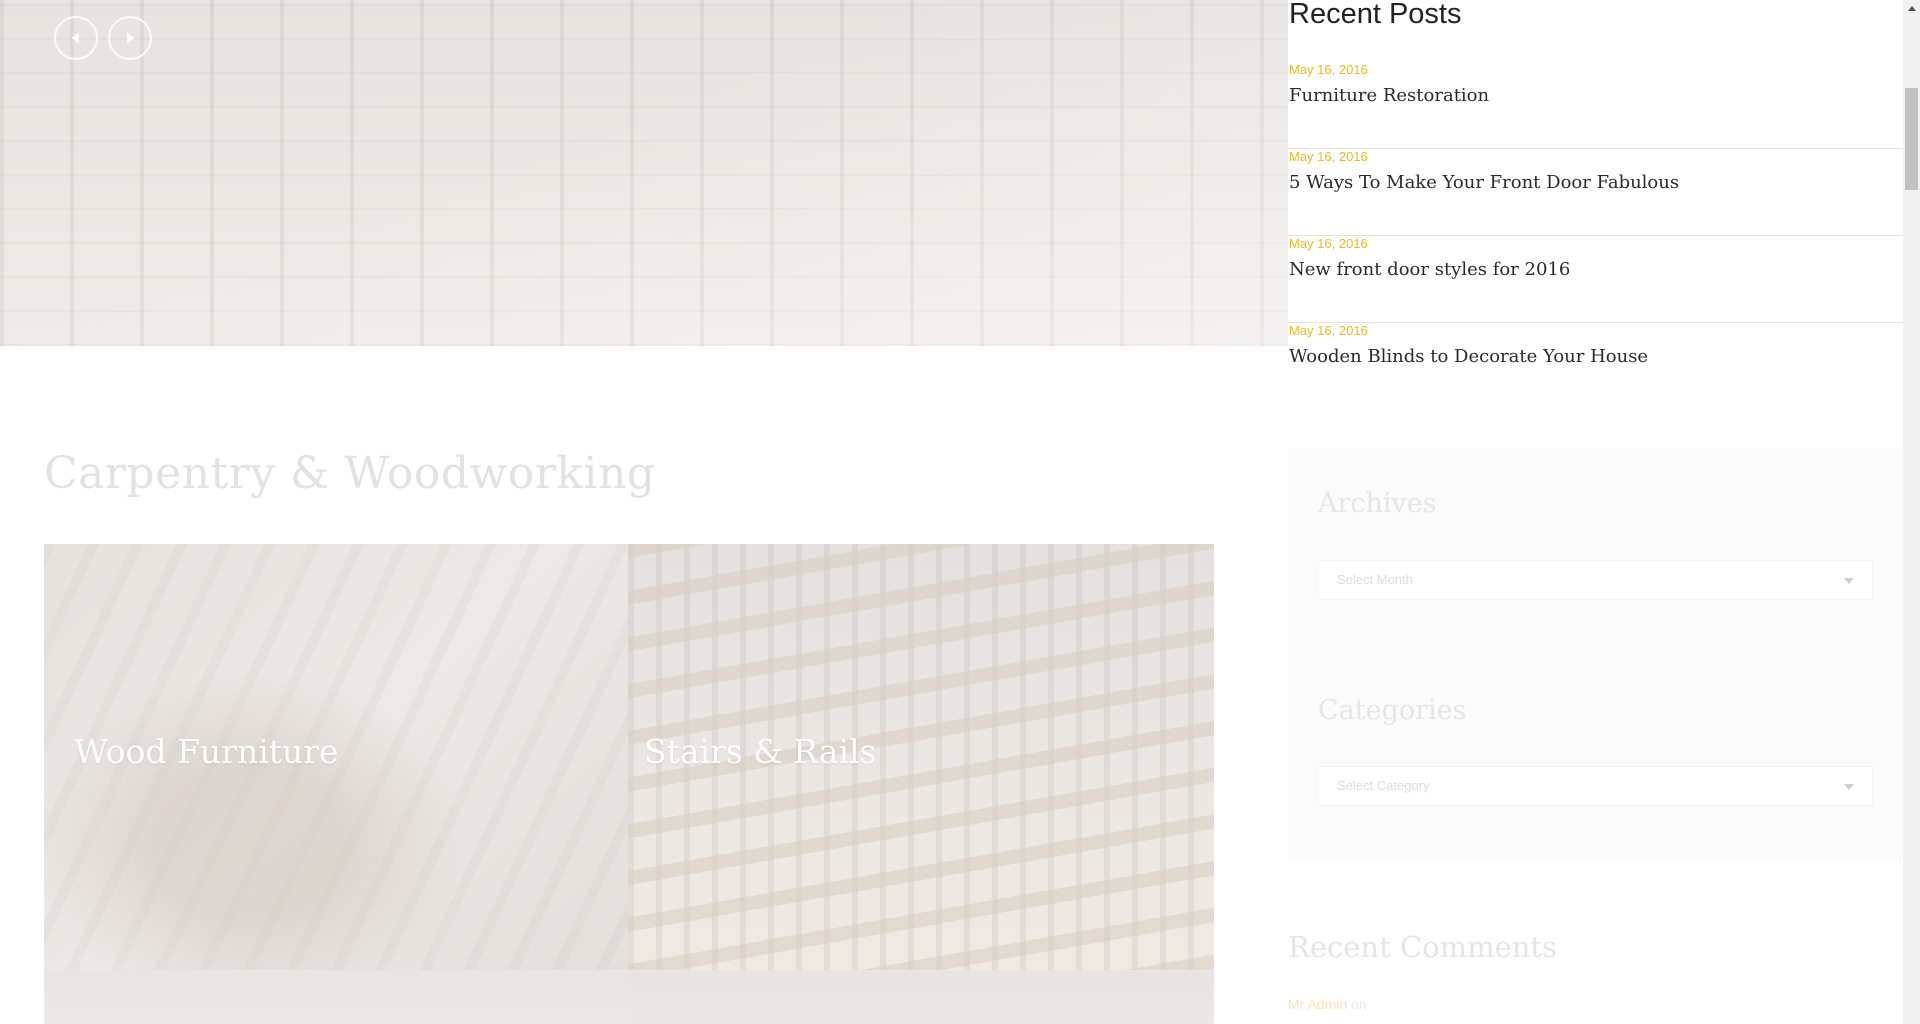 This screenshot has height=1024, width=1920. Describe the element at coordinates (336, 997) in the screenshot. I see `tile-row2-left` at that location.